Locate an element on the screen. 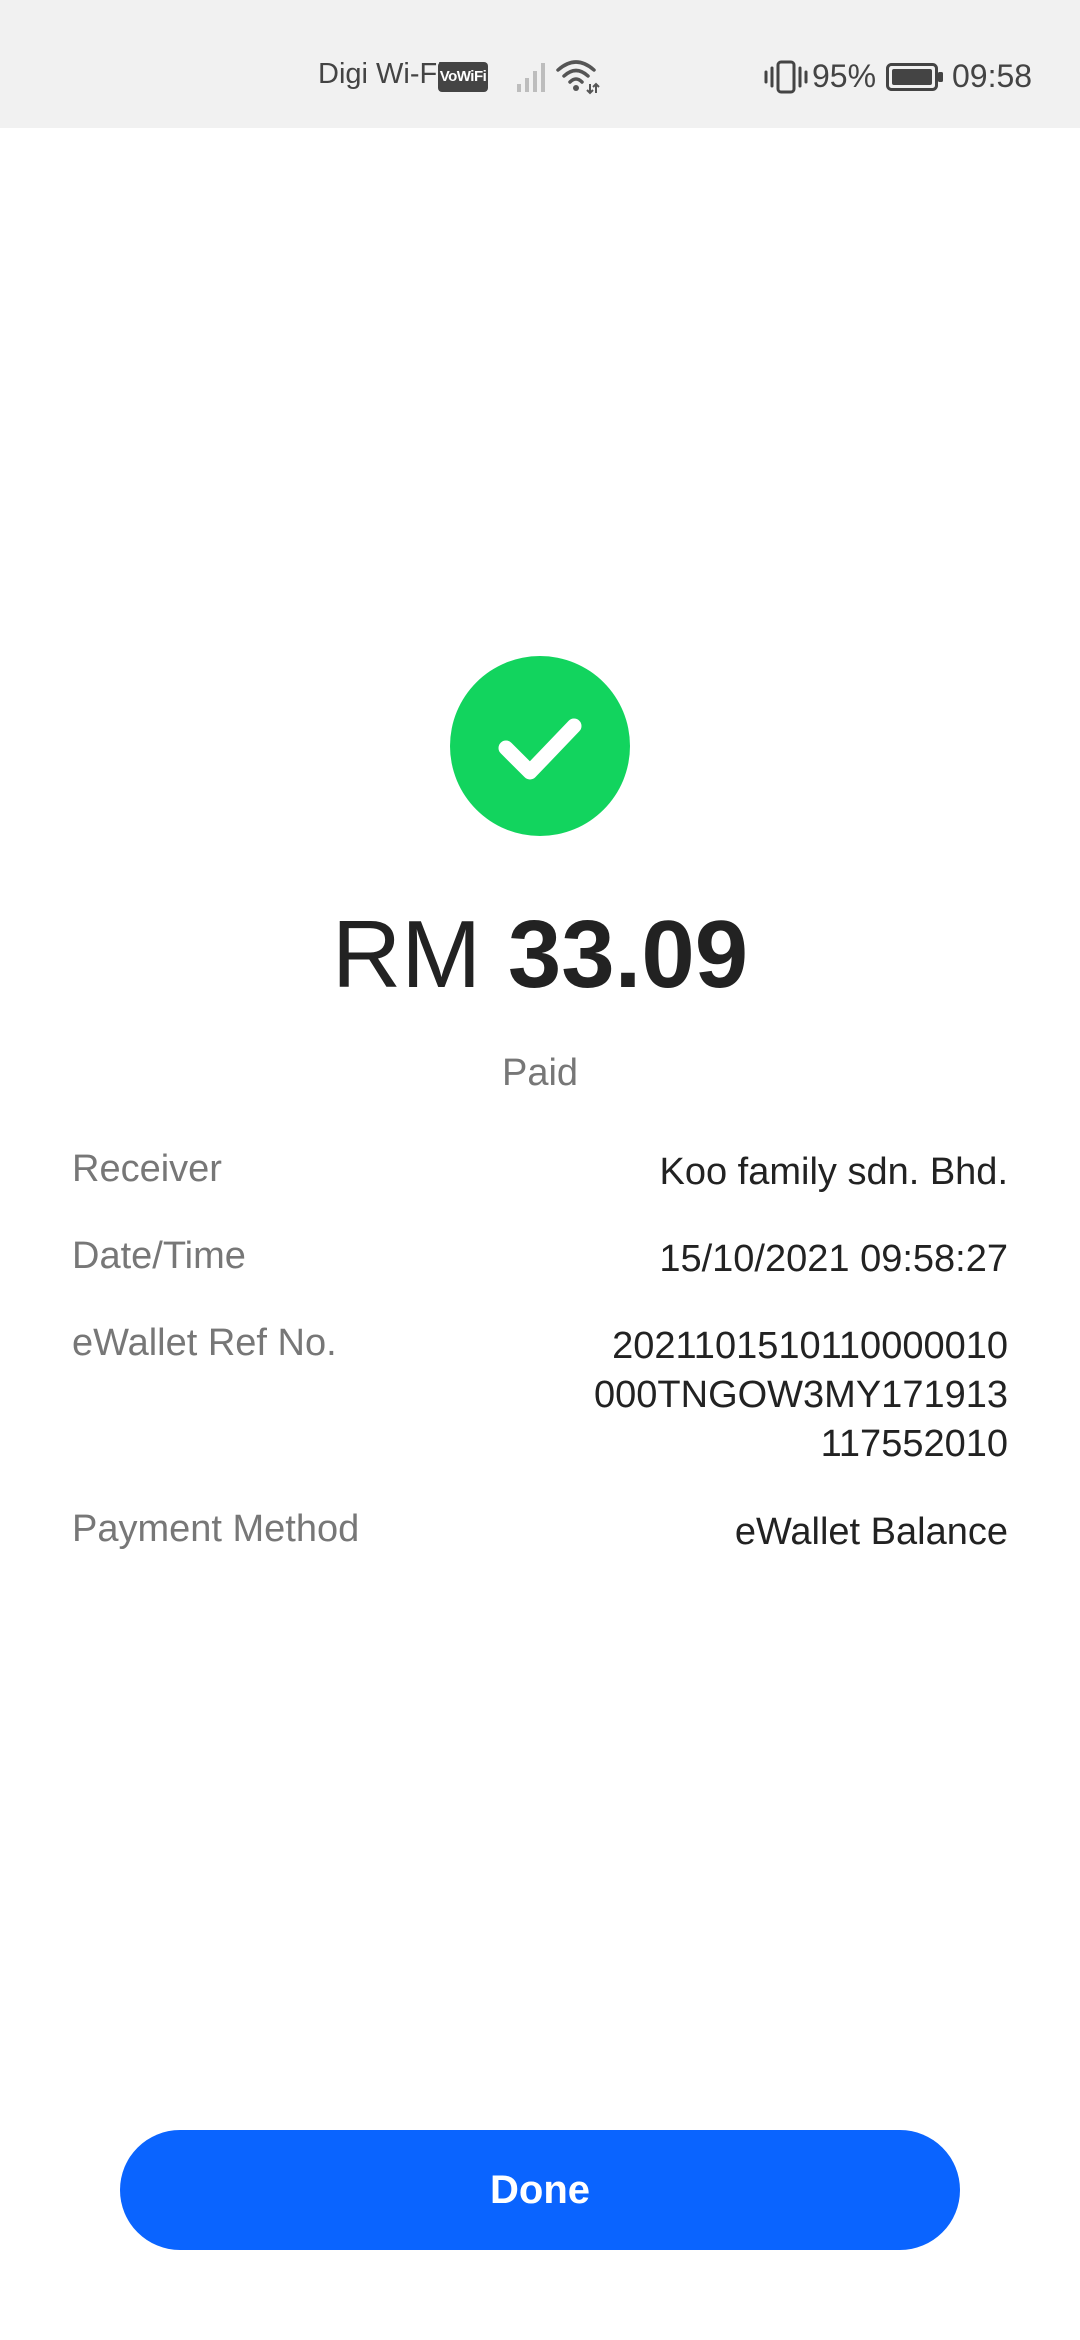 The image size is (1080, 2340). receiver-label: Receiver is located at coordinates (147, 1169).